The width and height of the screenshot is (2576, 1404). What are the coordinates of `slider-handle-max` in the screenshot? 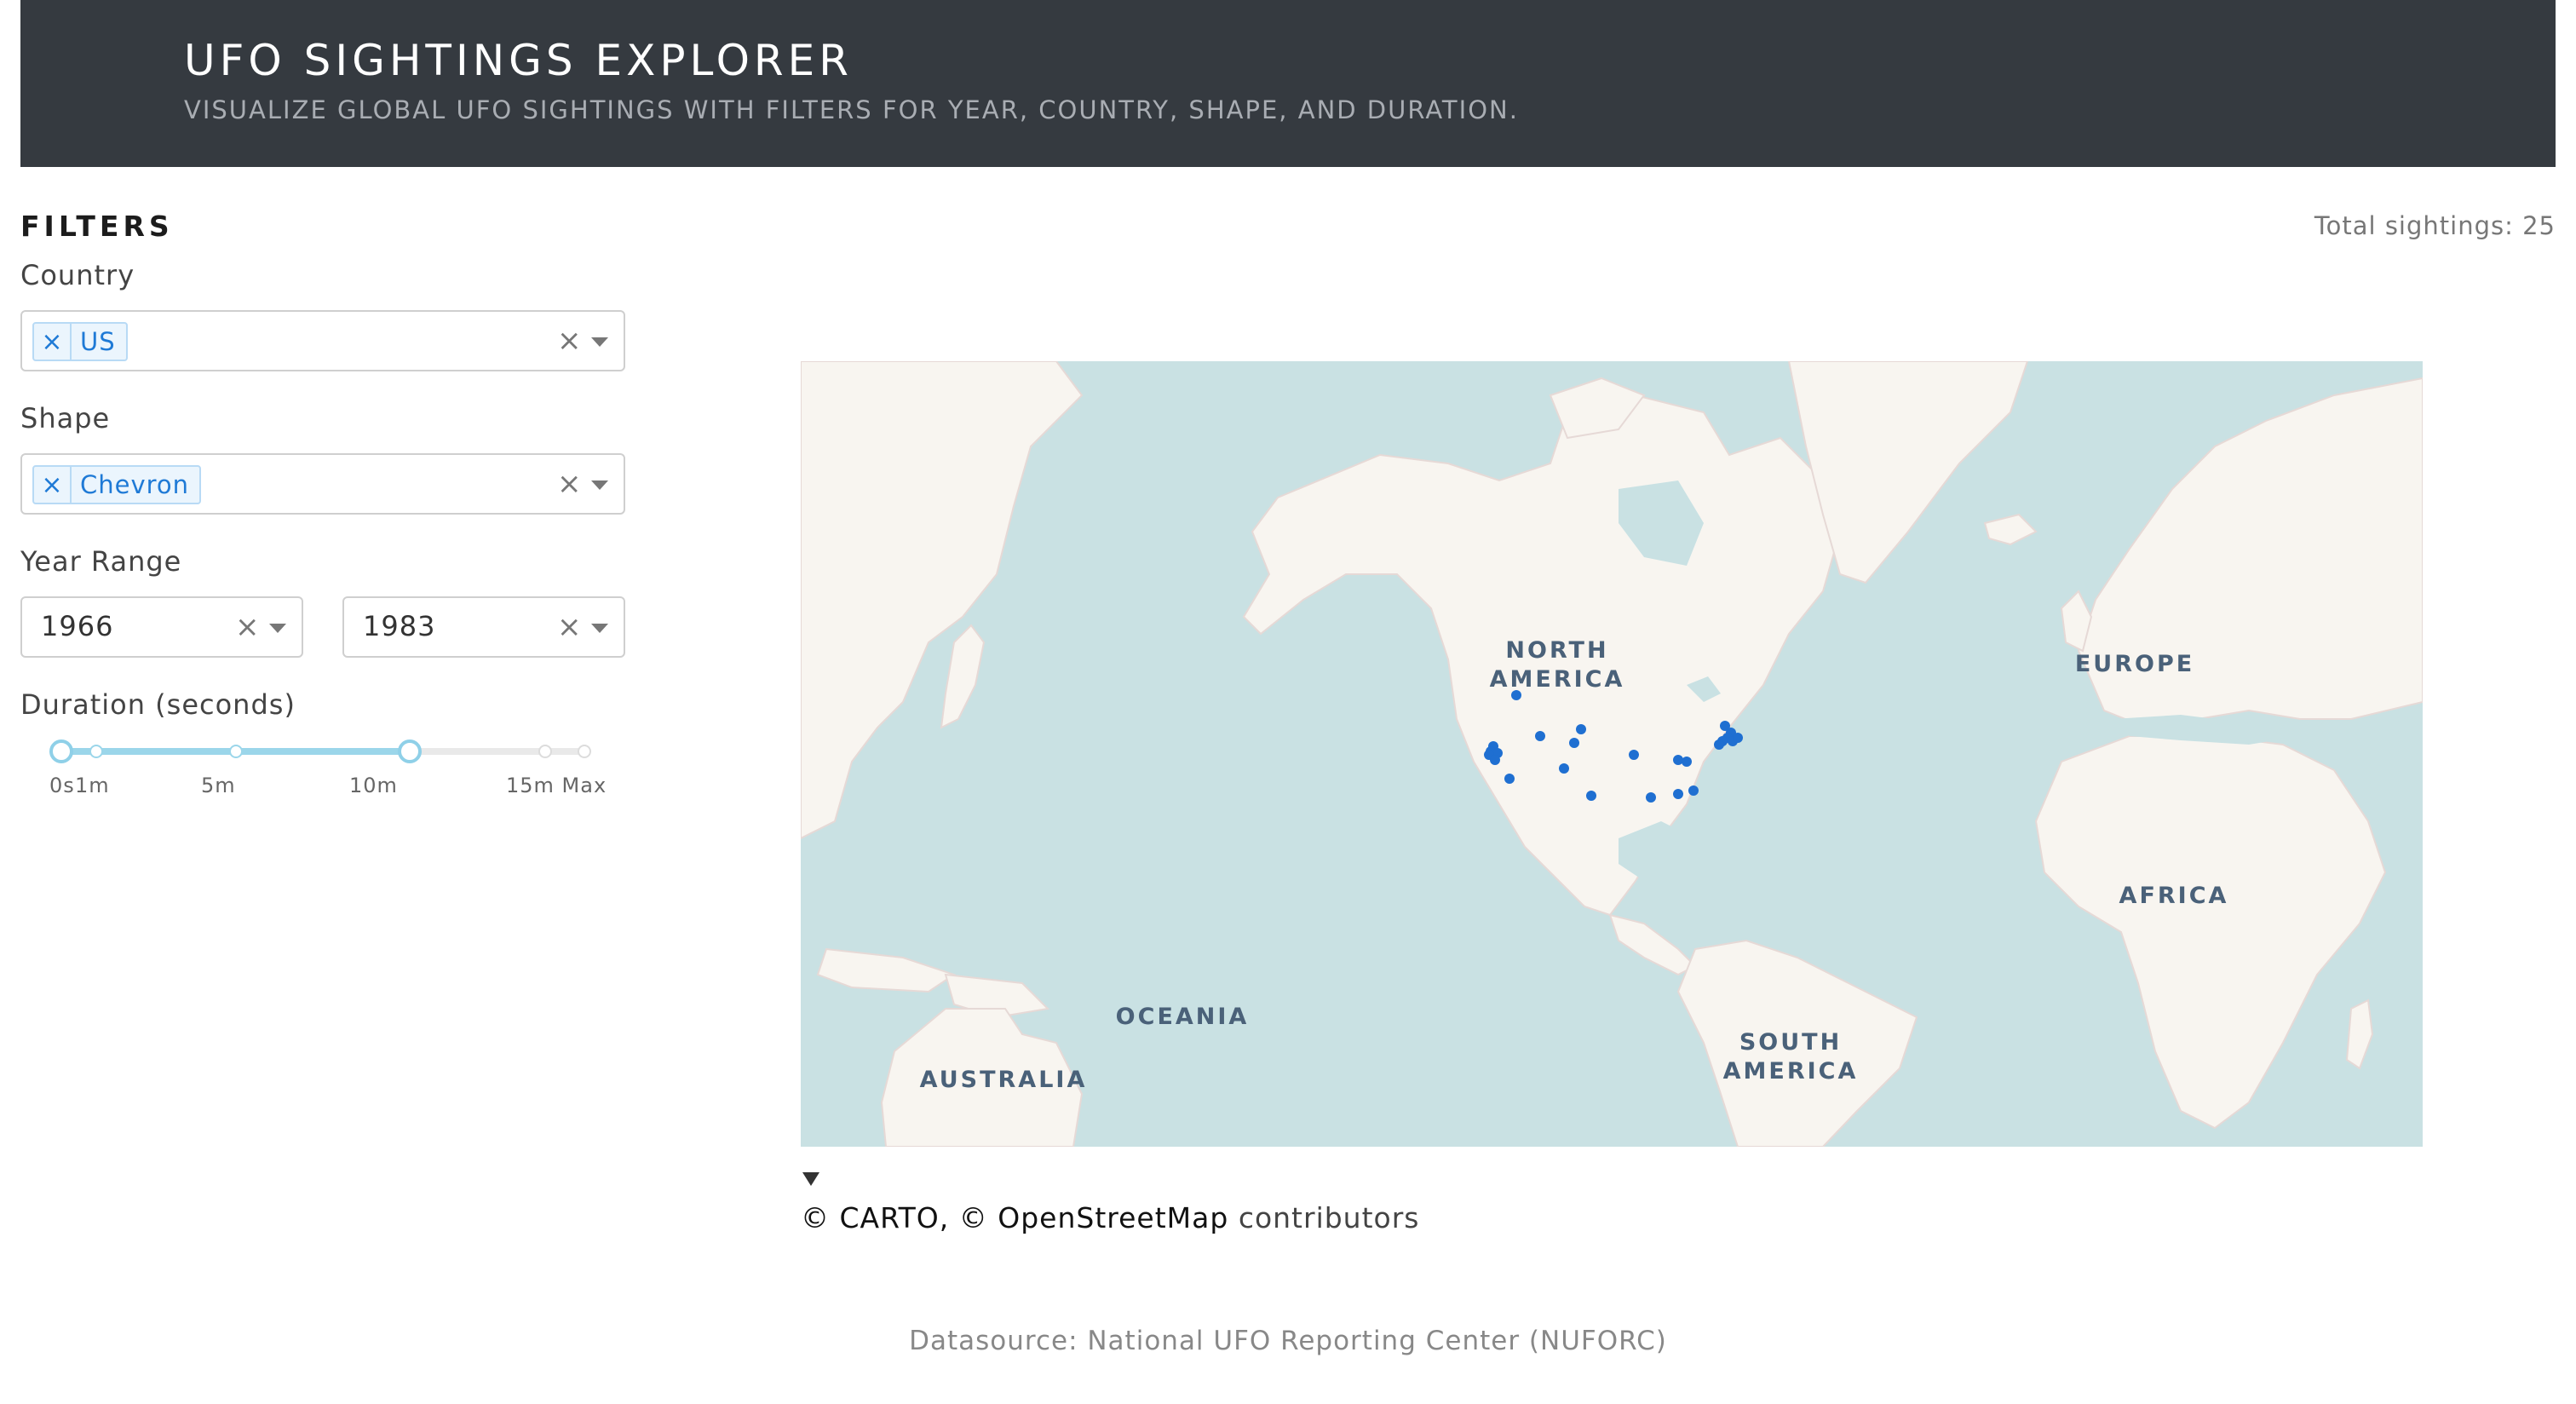 It's located at (411, 751).